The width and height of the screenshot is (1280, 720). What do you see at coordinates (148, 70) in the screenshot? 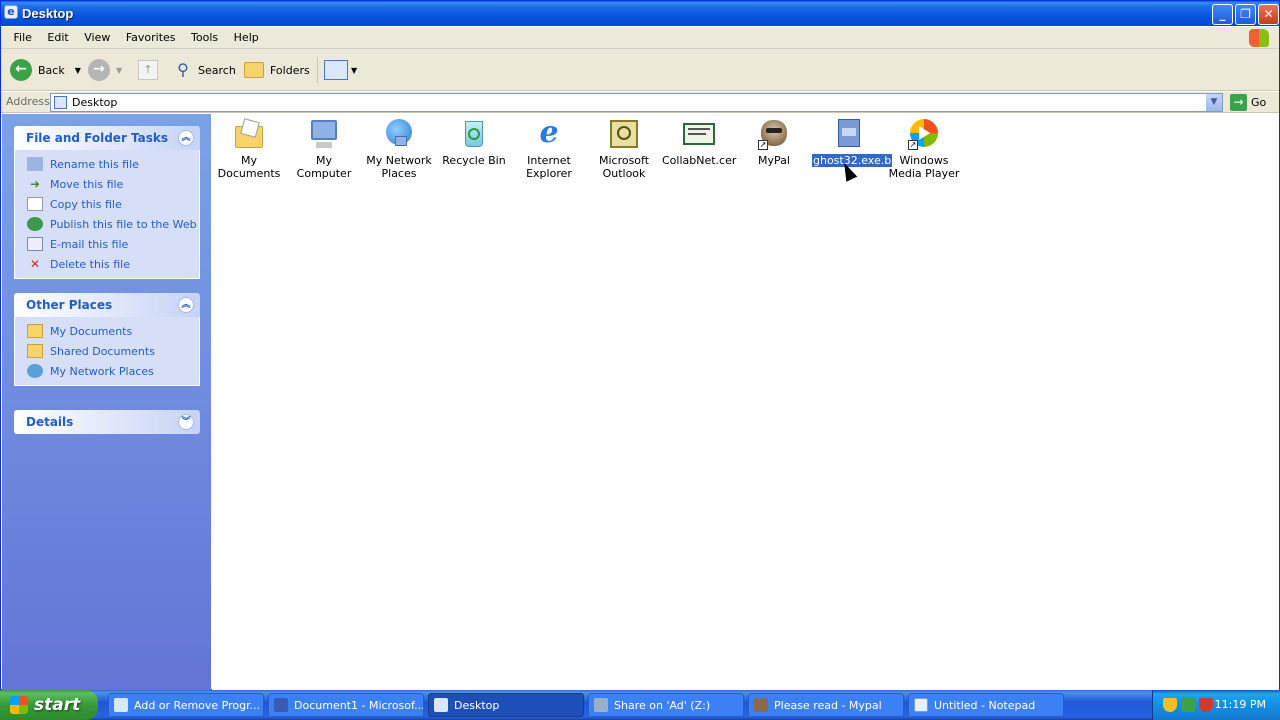
I see `up-folder-button: ↑` at bounding box center [148, 70].